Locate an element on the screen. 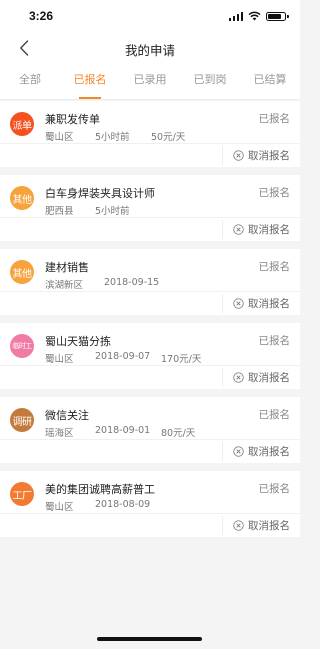  tab-settled: 已结算 is located at coordinates (270, 80).